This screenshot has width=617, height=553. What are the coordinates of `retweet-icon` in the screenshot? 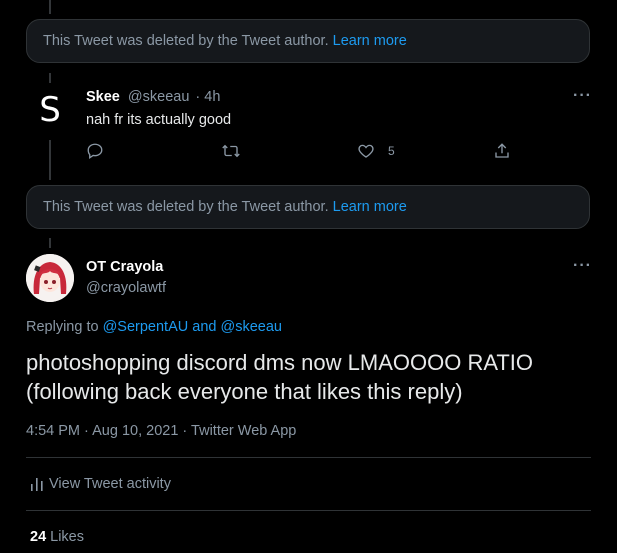 It's located at (231, 151).